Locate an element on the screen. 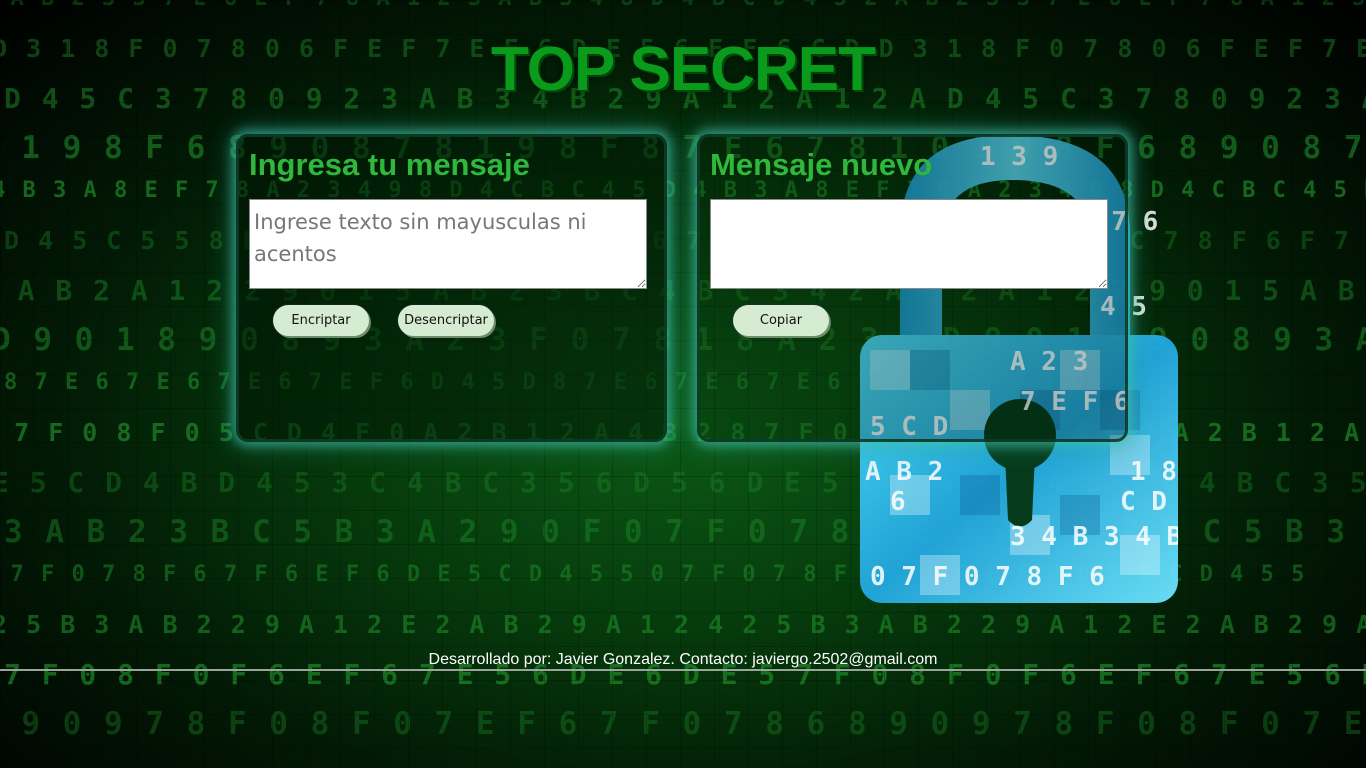 The image size is (1366, 768). message-input is located at coordinates (448, 244).